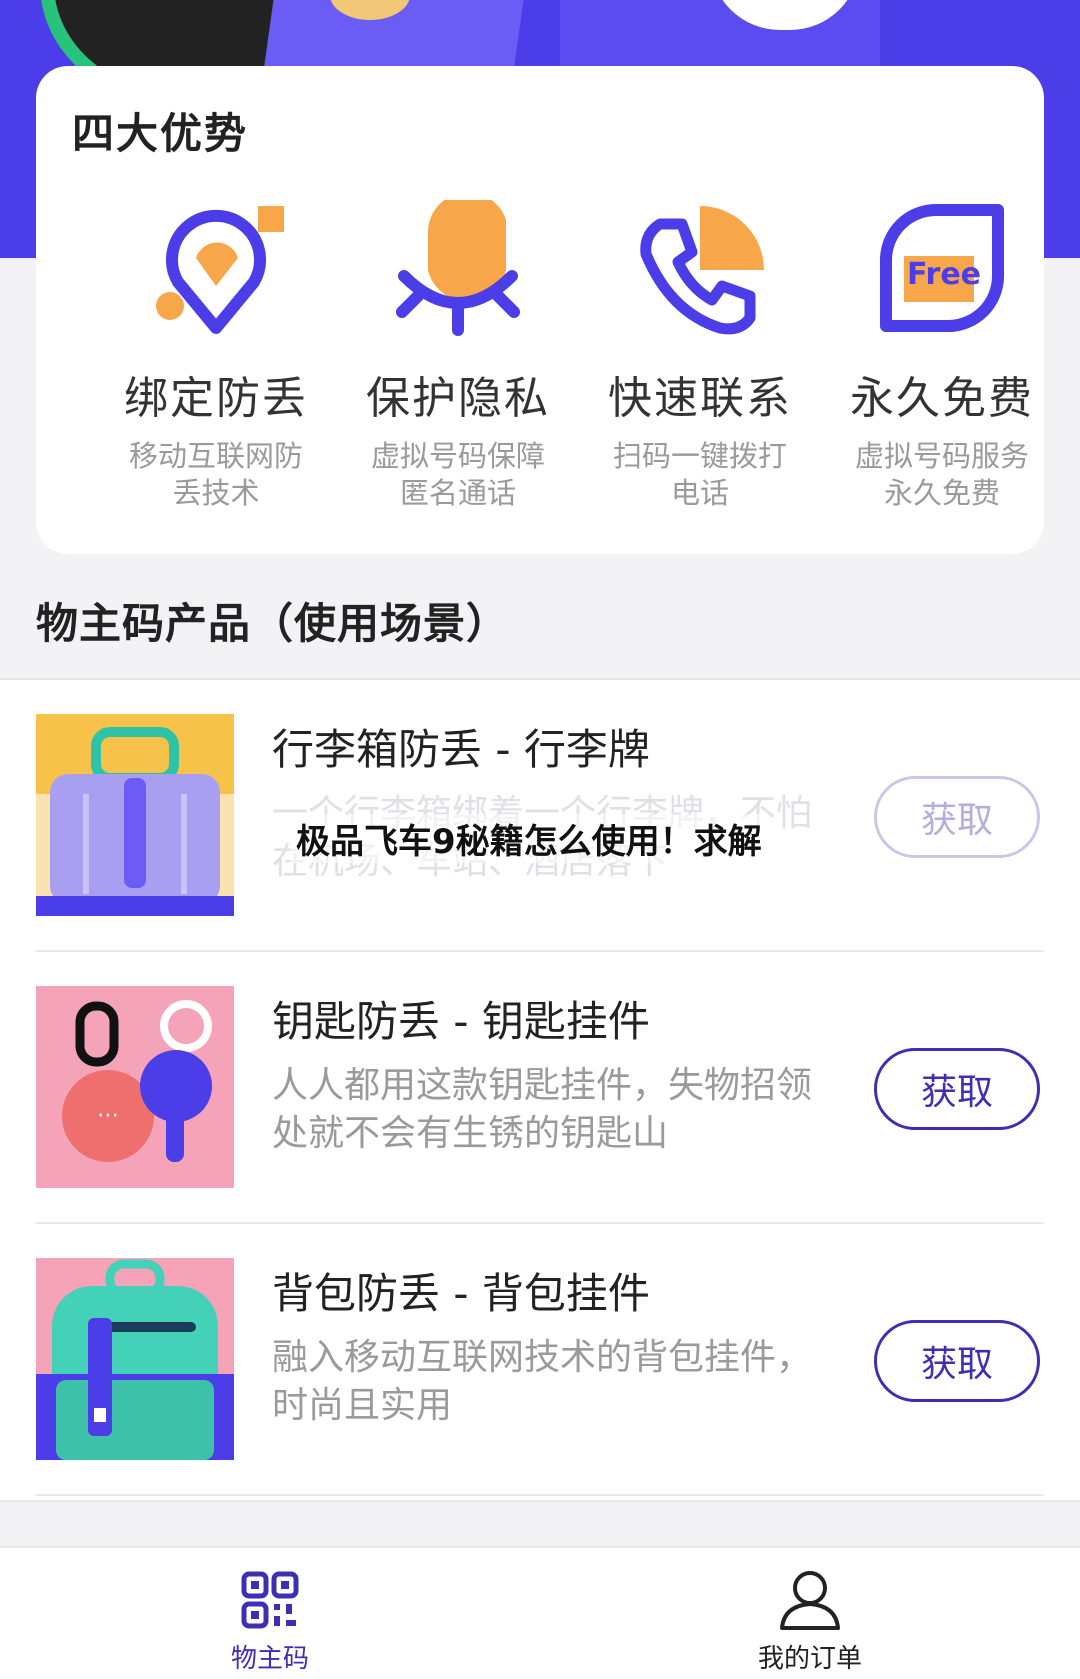  Describe the element at coordinates (273, 623) in the screenshot. I see `section-title: 物主码产品（使用场景）` at that location.